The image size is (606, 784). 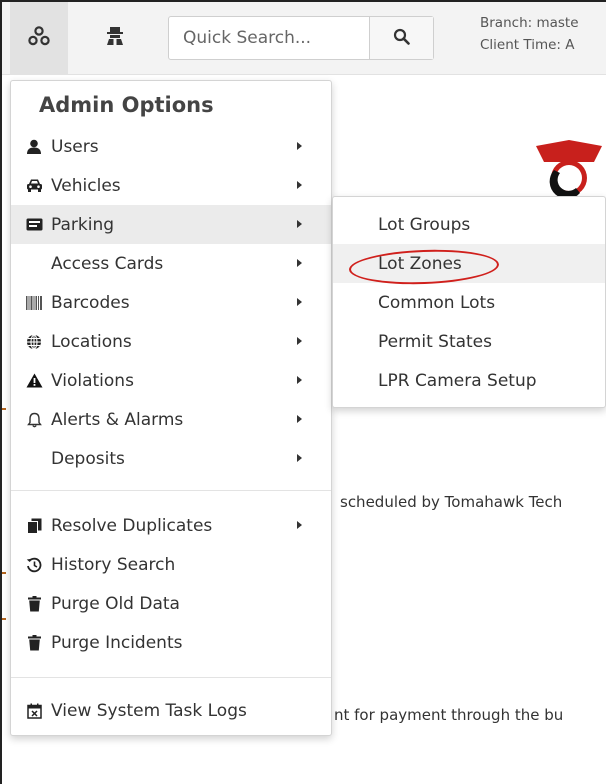 What do you see at coordinates (115, 603) in the screenshot?
I see `menu-item-label: Purge Old Data` at bounding box center [115, 603].